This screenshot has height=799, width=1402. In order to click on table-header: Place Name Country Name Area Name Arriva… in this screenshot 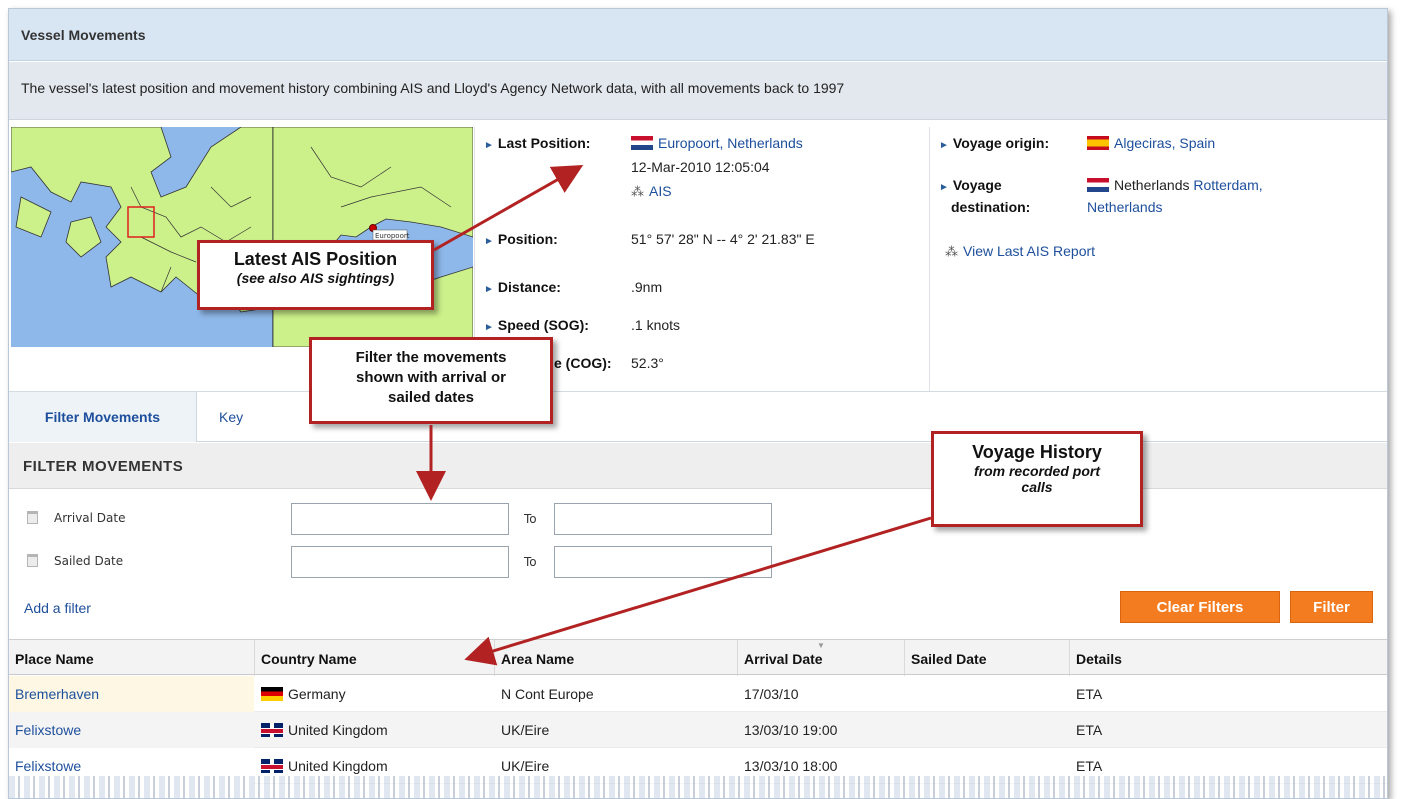, I will do `click(698, 657)`.